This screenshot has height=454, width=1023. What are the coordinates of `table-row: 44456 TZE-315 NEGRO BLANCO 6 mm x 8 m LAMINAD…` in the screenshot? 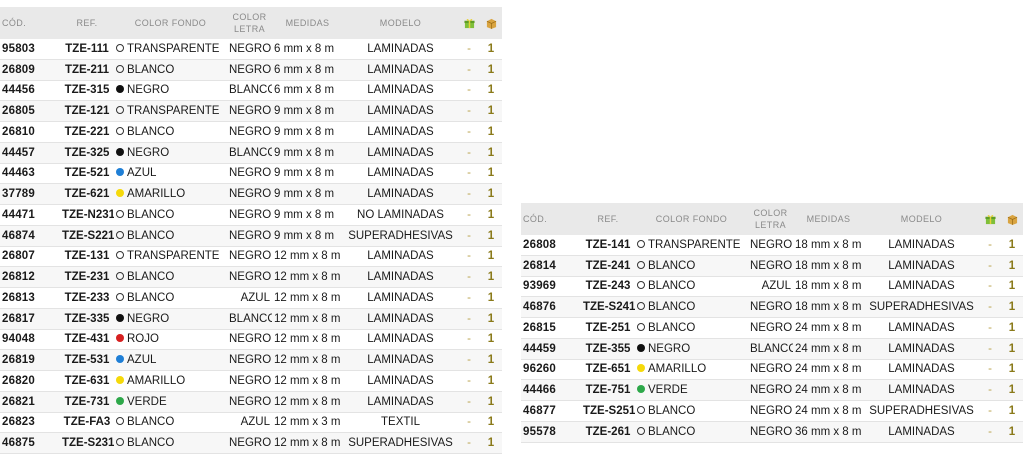 It's located at (251, 91).